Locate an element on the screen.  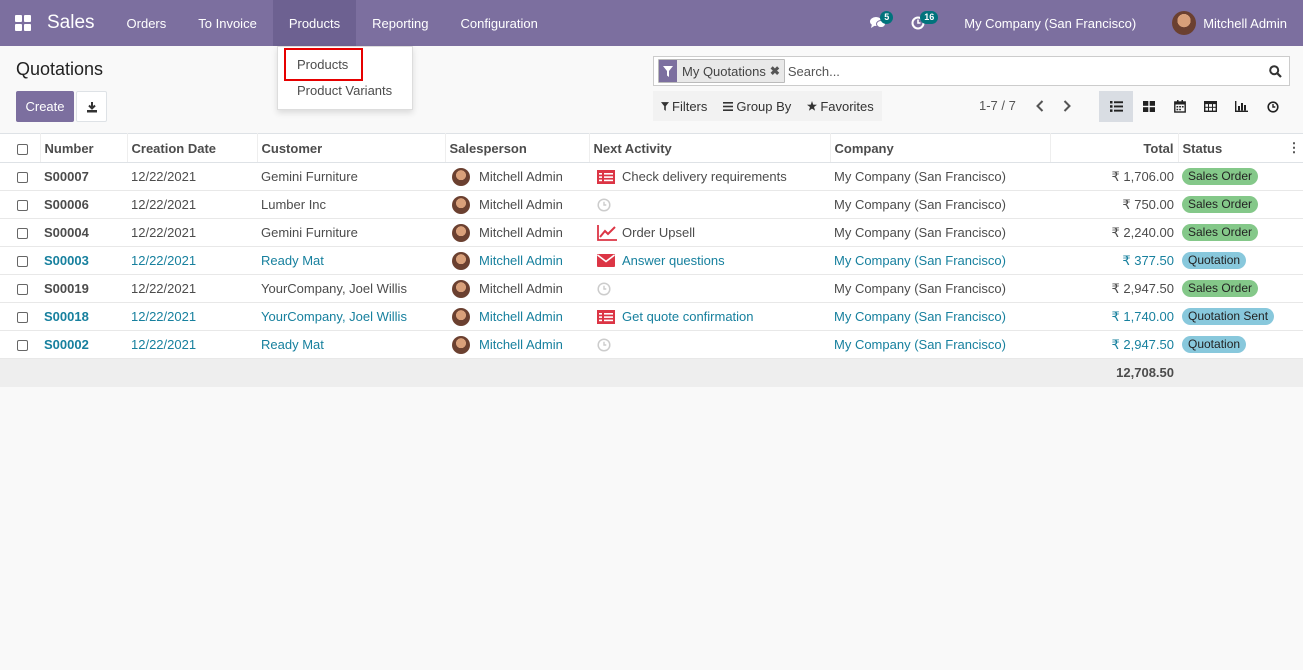
envelope-icon is located at coordinates (607, 260).